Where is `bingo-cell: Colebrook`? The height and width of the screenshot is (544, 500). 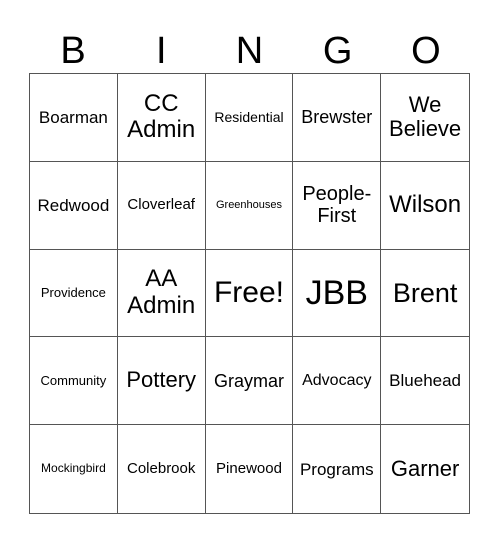 bingo-cell: Colebrook is located at coordinates (162, 469).